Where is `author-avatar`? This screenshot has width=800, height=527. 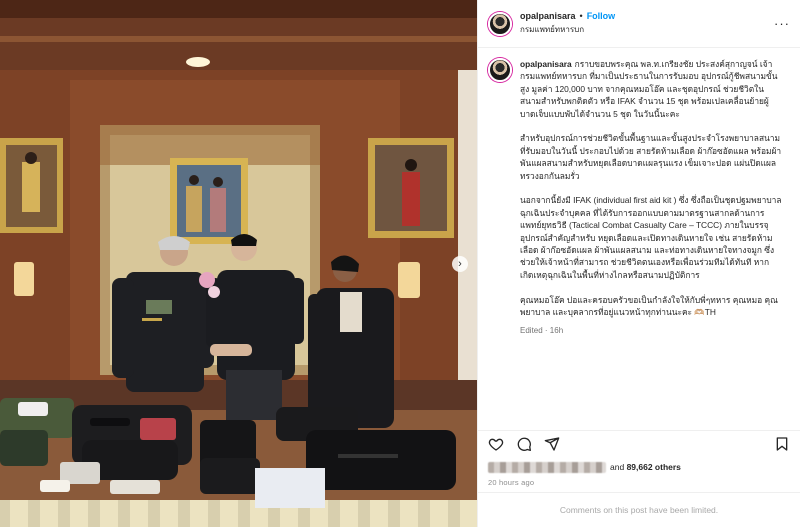 author-avatar is located at coordinates (500, 23).